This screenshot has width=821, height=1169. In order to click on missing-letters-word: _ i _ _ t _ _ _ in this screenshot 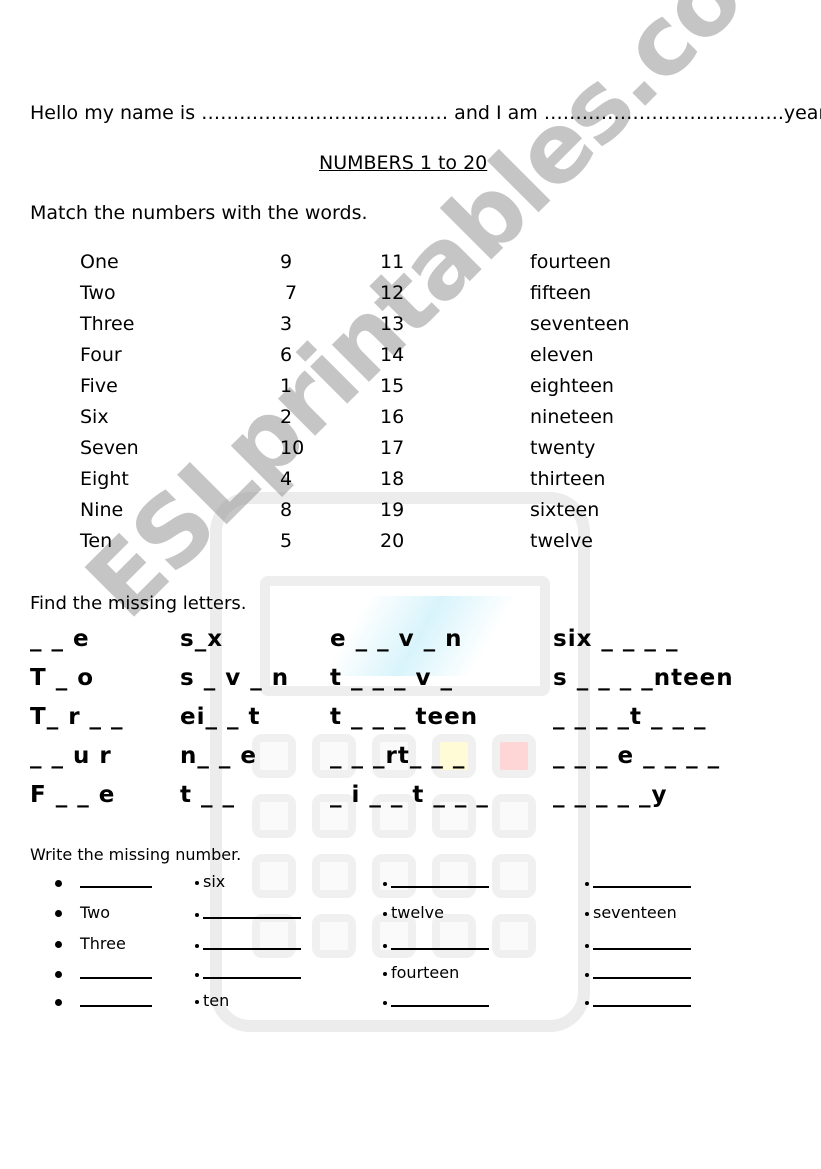, I will do `click(409, 795)`.